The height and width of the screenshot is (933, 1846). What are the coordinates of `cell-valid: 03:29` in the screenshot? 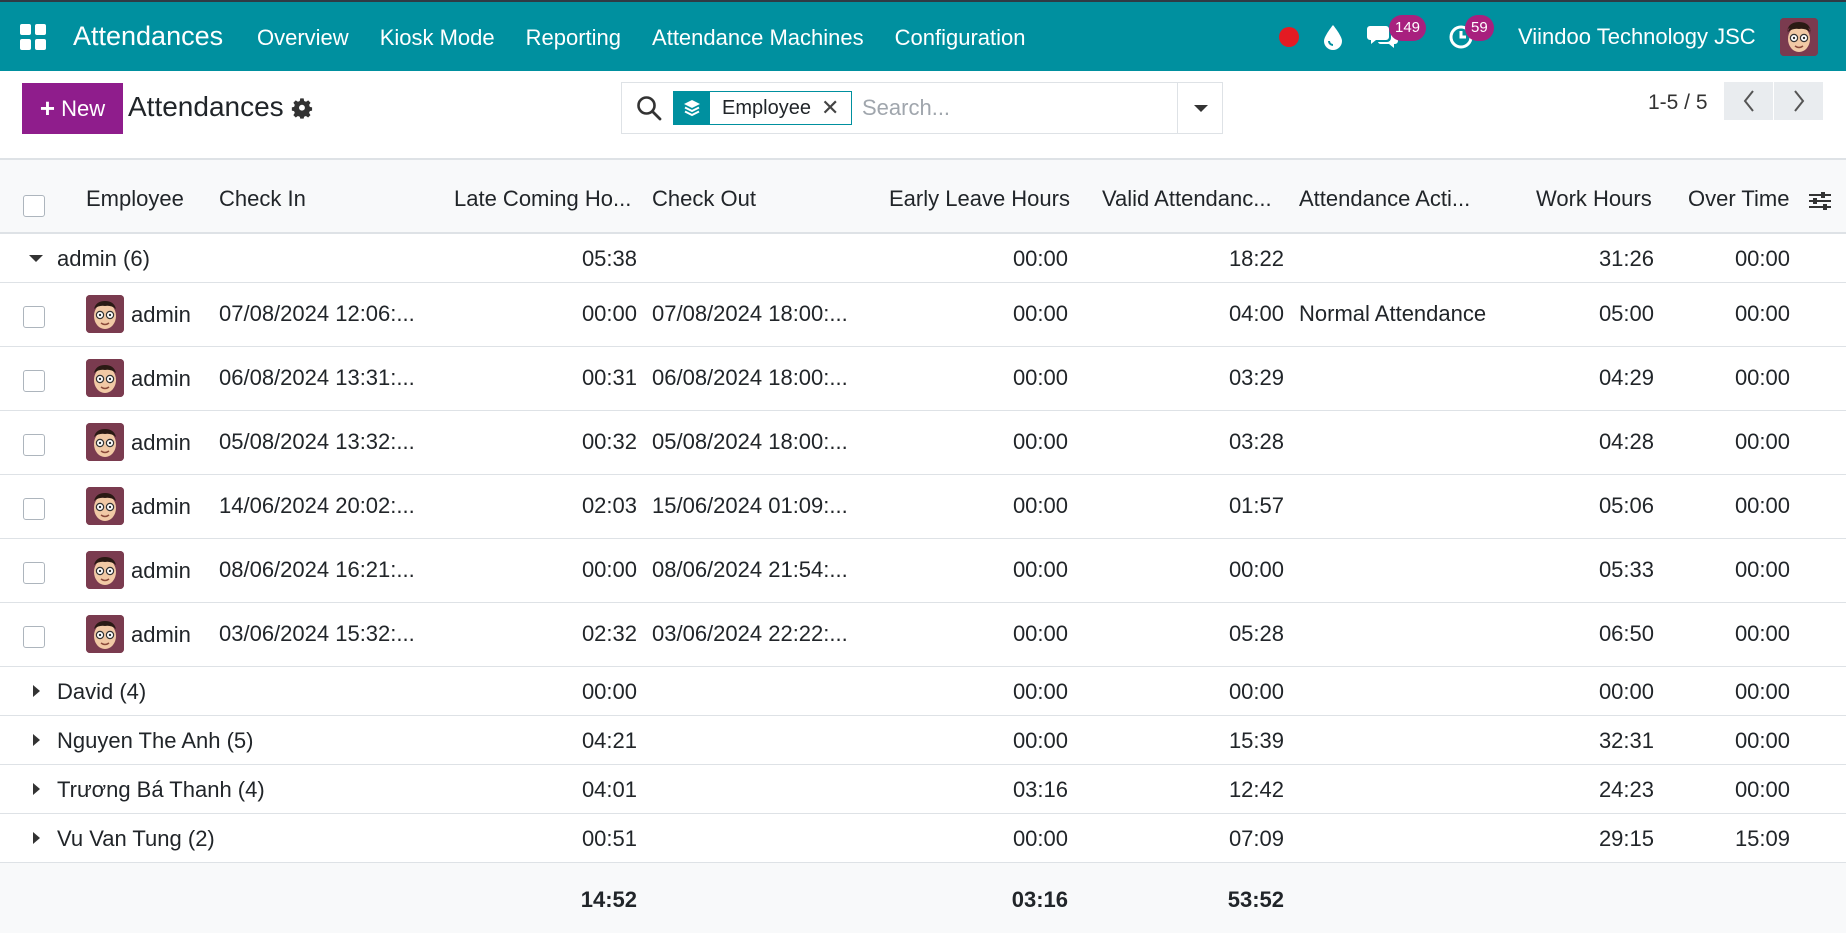 It's located at (1256, 377).